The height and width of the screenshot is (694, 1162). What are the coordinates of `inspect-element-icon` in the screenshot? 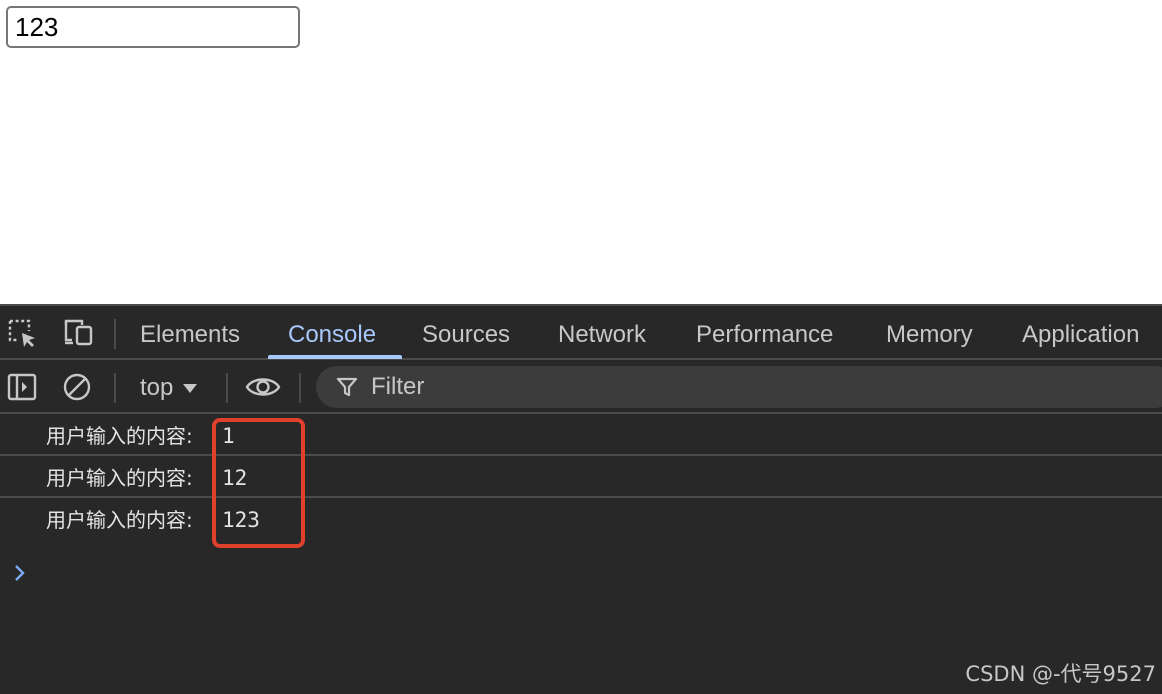 It's located at (22, 333).